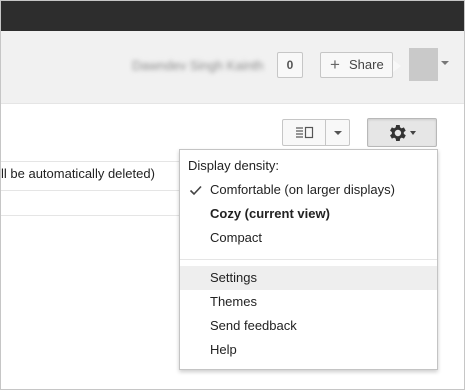 Image resolution: width=465 pixels, height=390 pixels. I want to click on menu-item-send-feedback: Send feedback, so click(308, 326).